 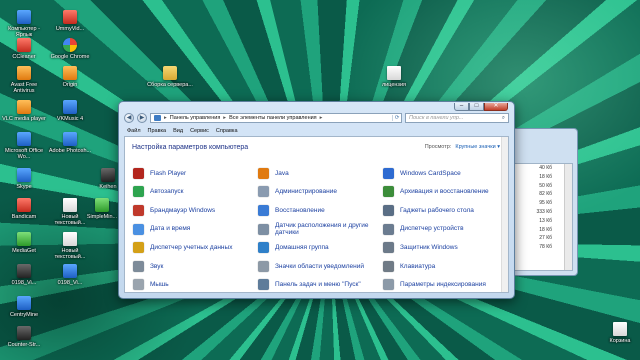 I want to click on view-by-dropdown: Крупные значки ▾, so click(x=477, y=147).